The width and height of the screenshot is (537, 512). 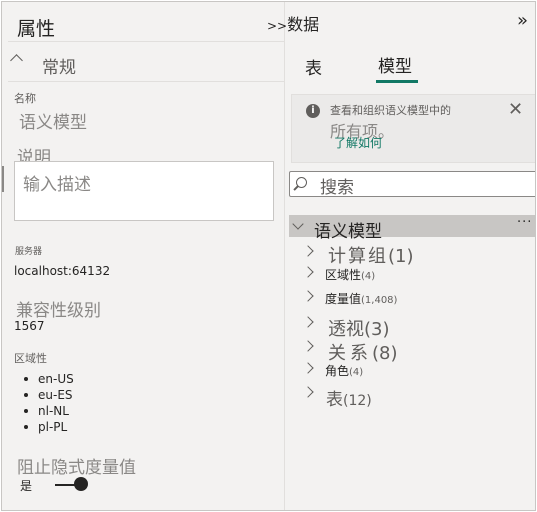 I want to click on tree-node-tables: 表(12), so click(x=349, y=397).